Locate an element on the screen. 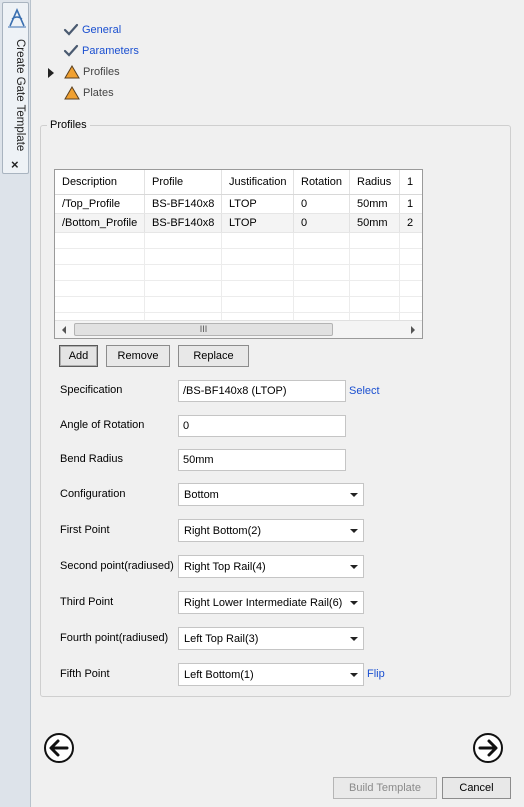 Image resolution: width=524 pixels, height=807 pixels. third-point-select: Right Lower Intermediate Rail(6) is located at coordinates (271, 602).